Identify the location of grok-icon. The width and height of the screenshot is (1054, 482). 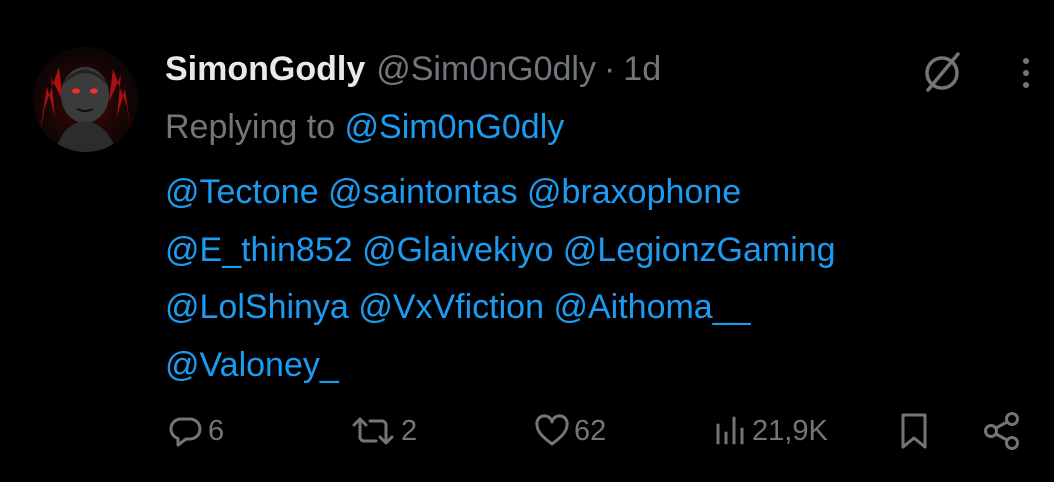
(942, 72).